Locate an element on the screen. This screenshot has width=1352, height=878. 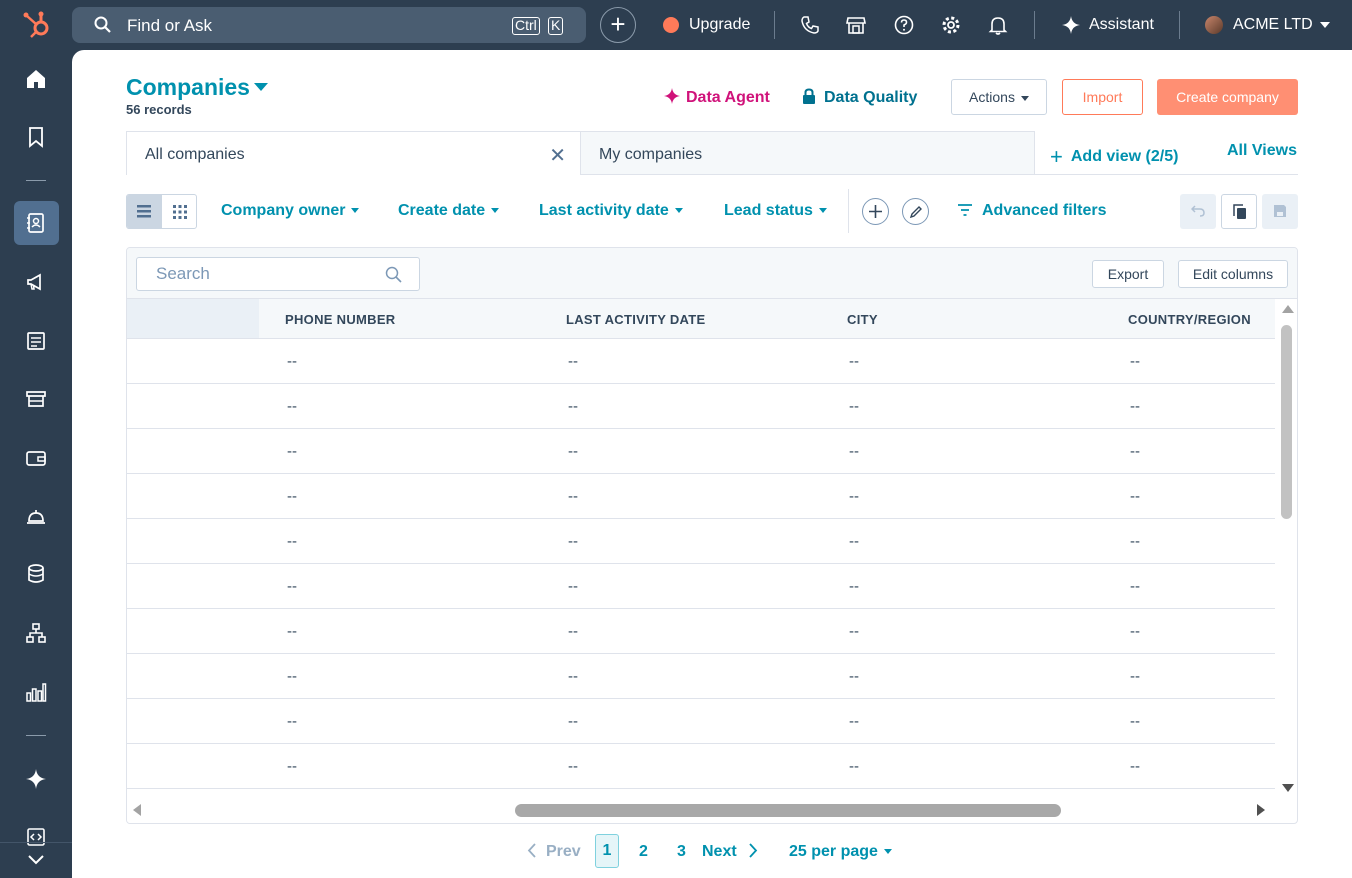
scroll-up-arrow-icon is located at coordinates (1288, 309).